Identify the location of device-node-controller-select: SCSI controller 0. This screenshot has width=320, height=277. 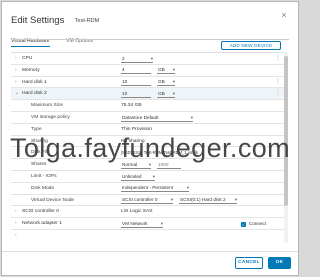
(147, 201).